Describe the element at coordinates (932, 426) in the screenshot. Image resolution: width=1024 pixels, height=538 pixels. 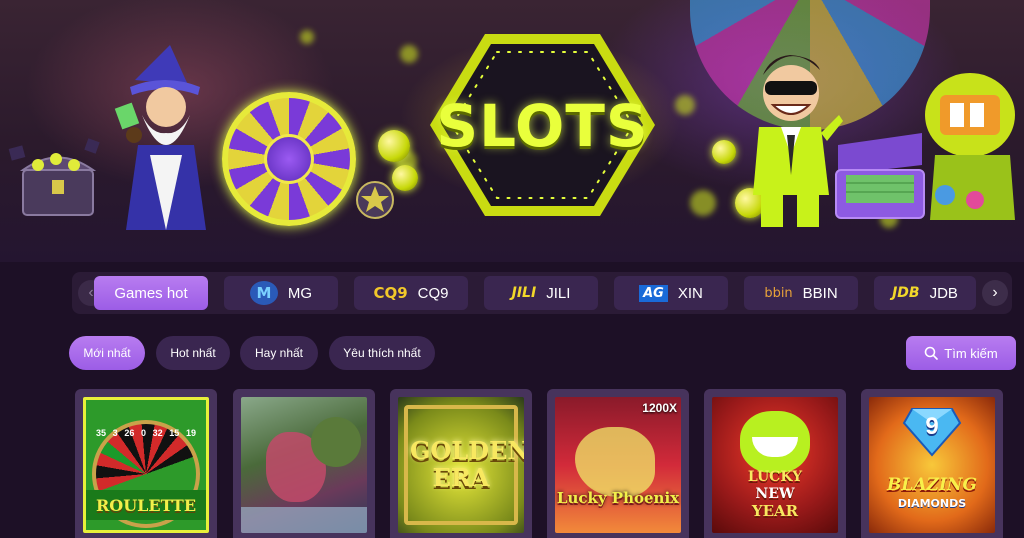
I see `game-number: 9` at that location.